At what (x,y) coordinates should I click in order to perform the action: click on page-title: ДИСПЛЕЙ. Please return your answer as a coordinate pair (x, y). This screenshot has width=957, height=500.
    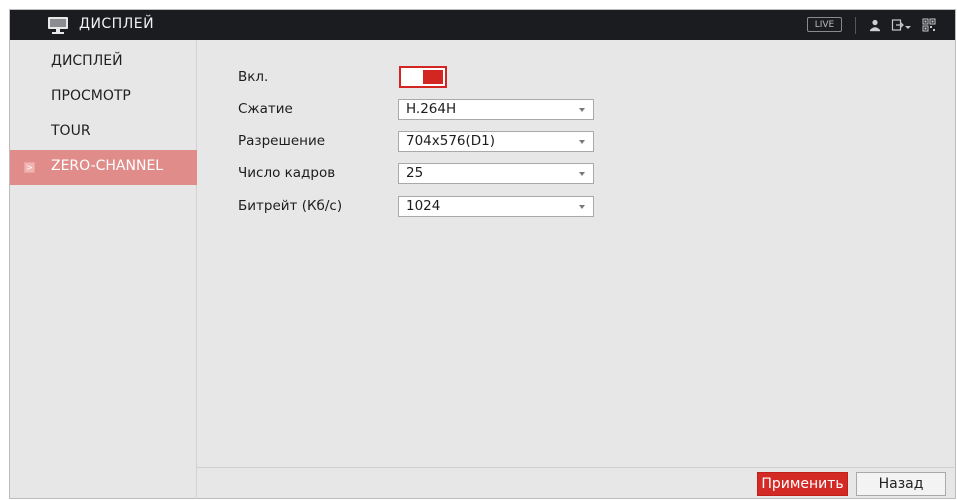
    Looking at the image, I should click on (117, 24).